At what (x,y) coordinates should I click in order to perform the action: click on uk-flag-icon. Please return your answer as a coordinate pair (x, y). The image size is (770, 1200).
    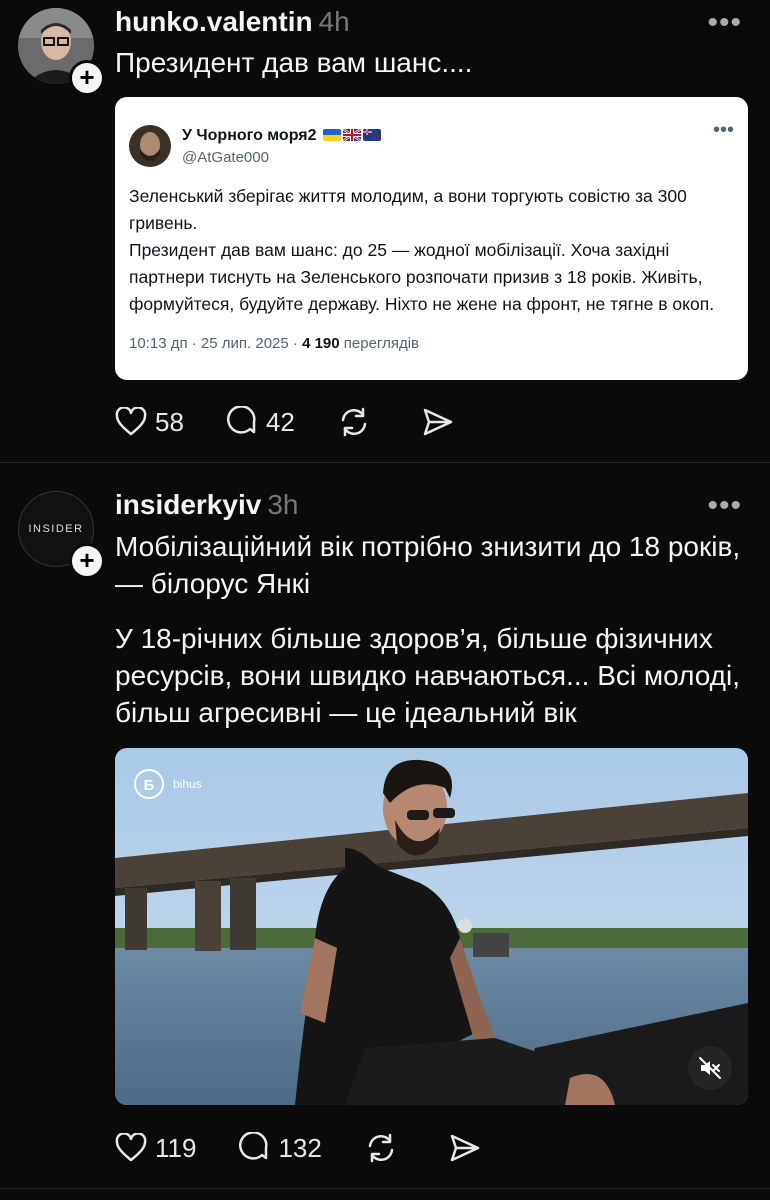
    Looking at the image, I should click on (351, 135).